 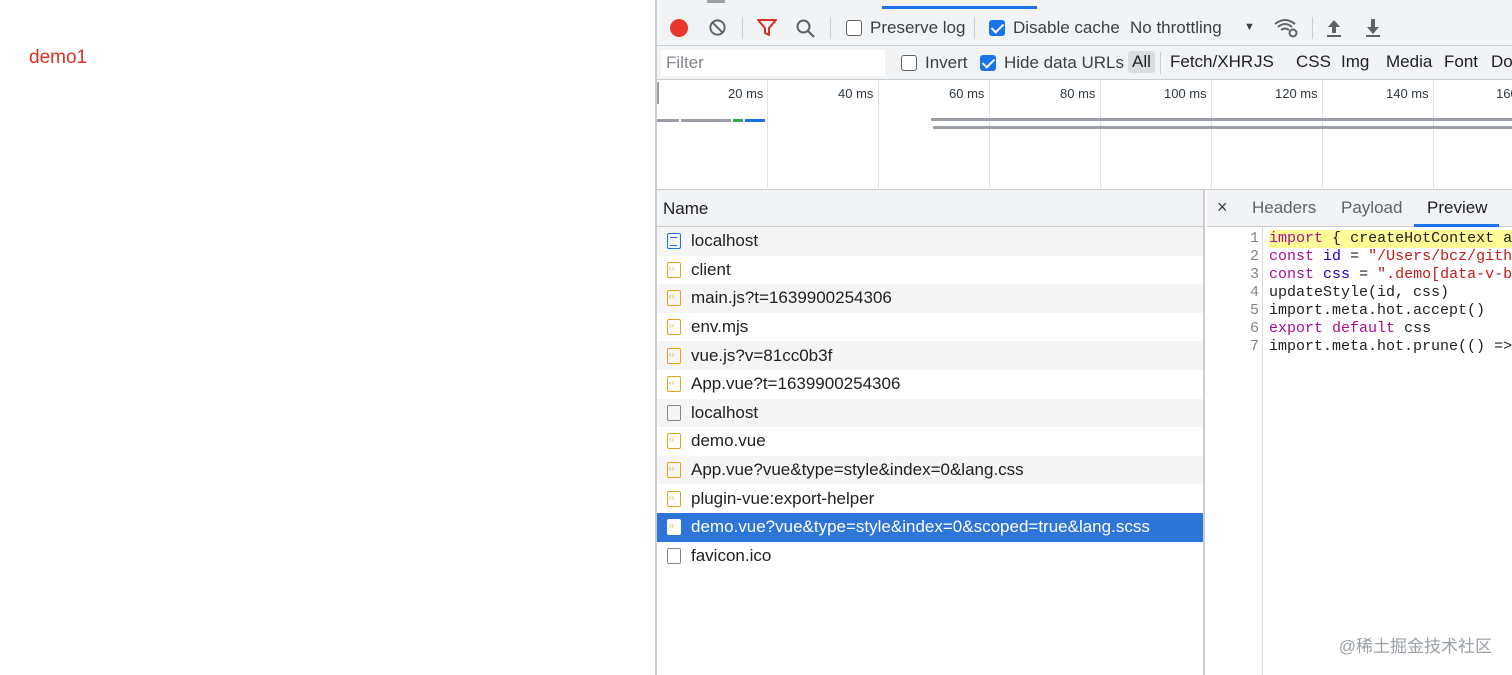 I want to click on clear-icon, so click(x=717, y=27).